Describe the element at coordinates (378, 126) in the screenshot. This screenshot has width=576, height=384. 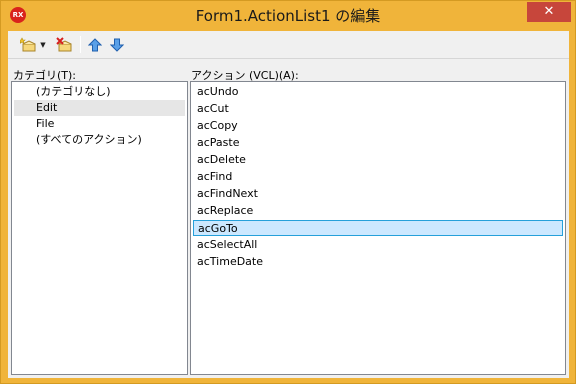
I see `action-item: acCopy` at that location.